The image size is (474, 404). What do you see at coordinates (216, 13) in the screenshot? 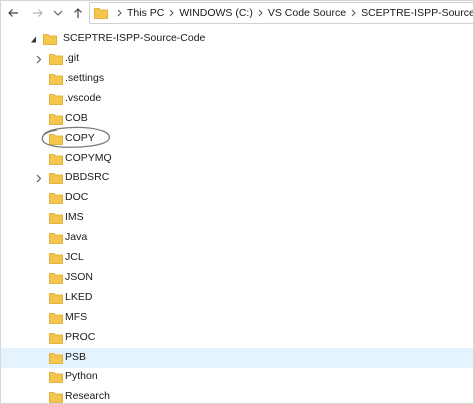
I see `breadcrumb-windows-drive: WINDOWS (C:)` at bounding box center [216, 13].